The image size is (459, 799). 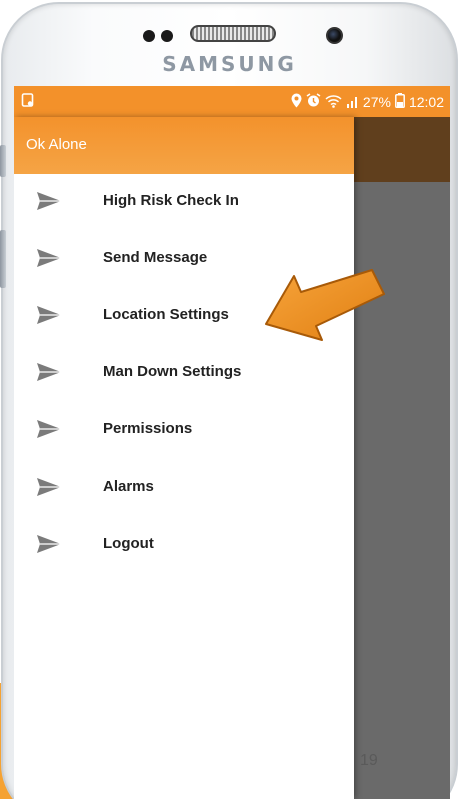 What do you see at coordinates (128, 543) in the screenshot?
I see `menu-item-label: Logout` at bounding box center [128, 543].